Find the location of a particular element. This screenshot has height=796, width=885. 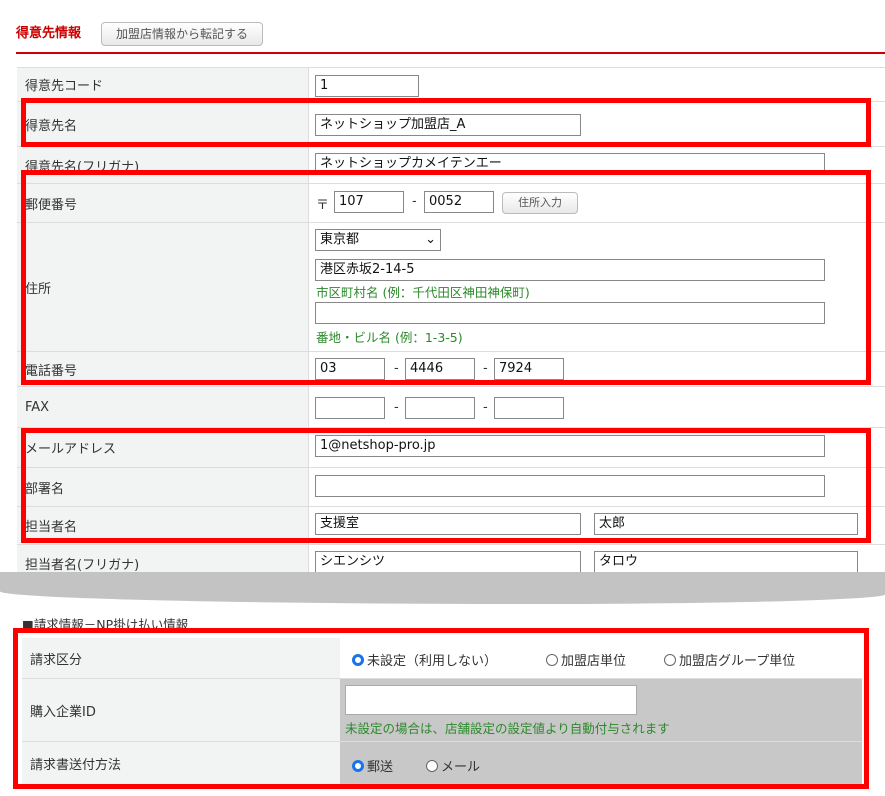

contact-kana-first-input: タロウ is located at coordinates (726, 562).